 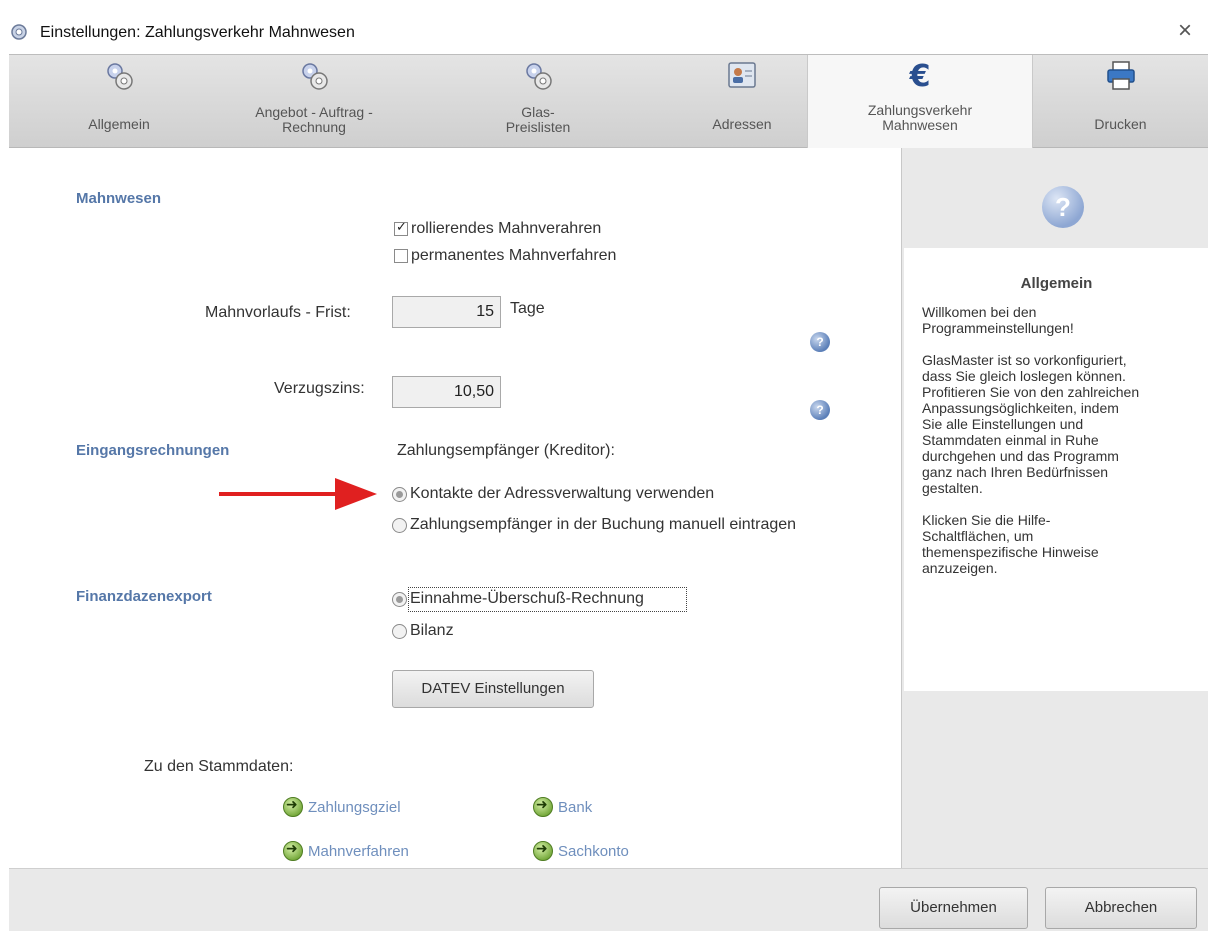 I want to click on tab-zahlungsverkehr-mahnwesen: € Zahlungsverkehr Mahnwesen, so click(x=920, y=102).